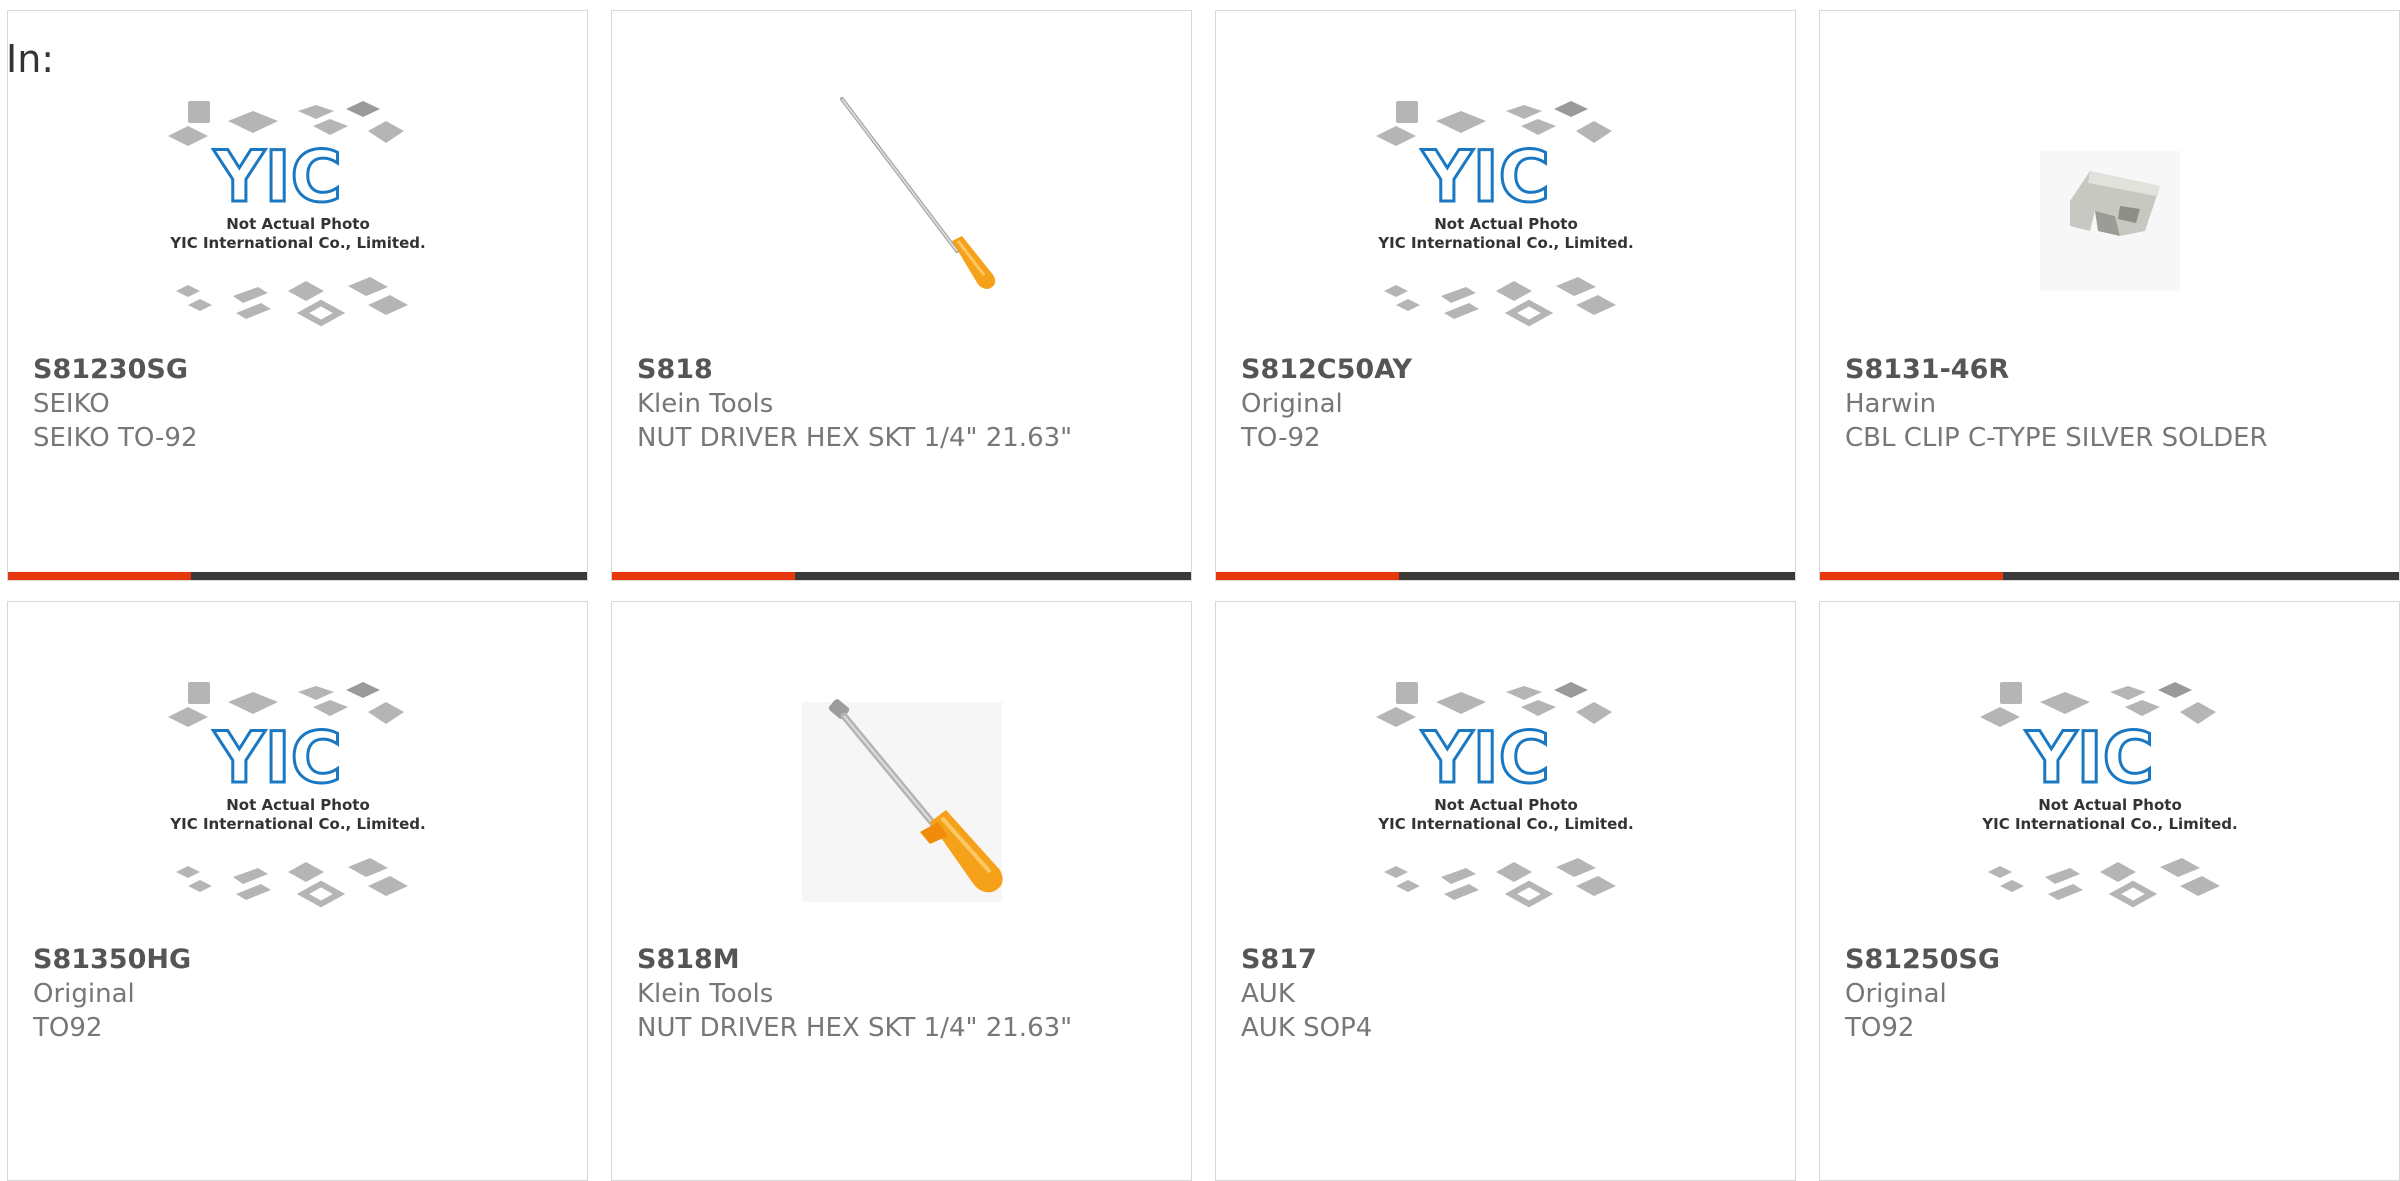 This screenshot has height=1181, width=2400. Describe the element at coordinates (901, 370) in the screenshot. I see `part-number: S818` at that location.